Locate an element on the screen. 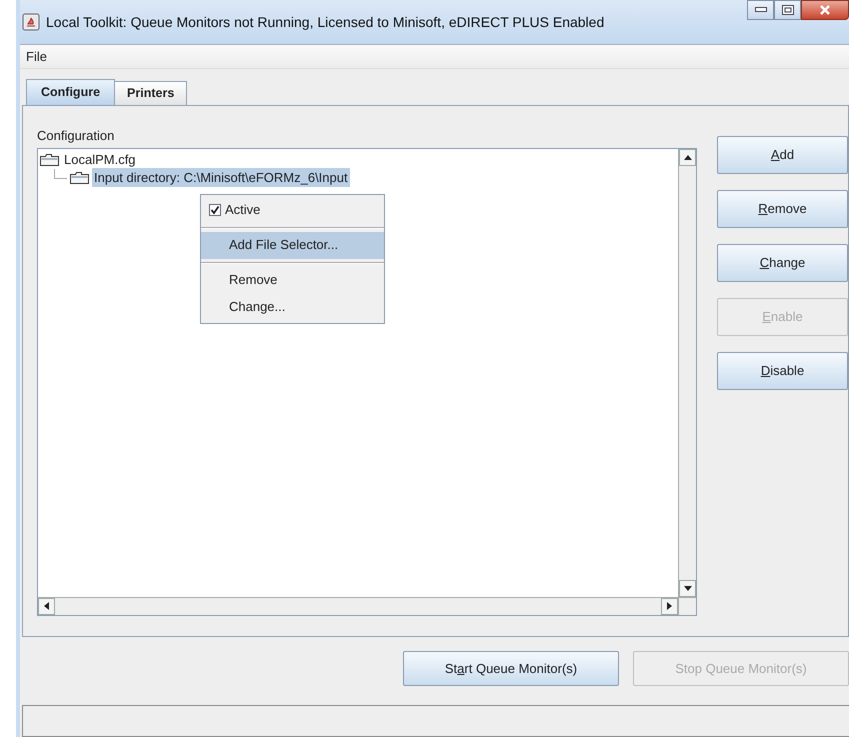  button: Disable is located at coordinates (782, 371).